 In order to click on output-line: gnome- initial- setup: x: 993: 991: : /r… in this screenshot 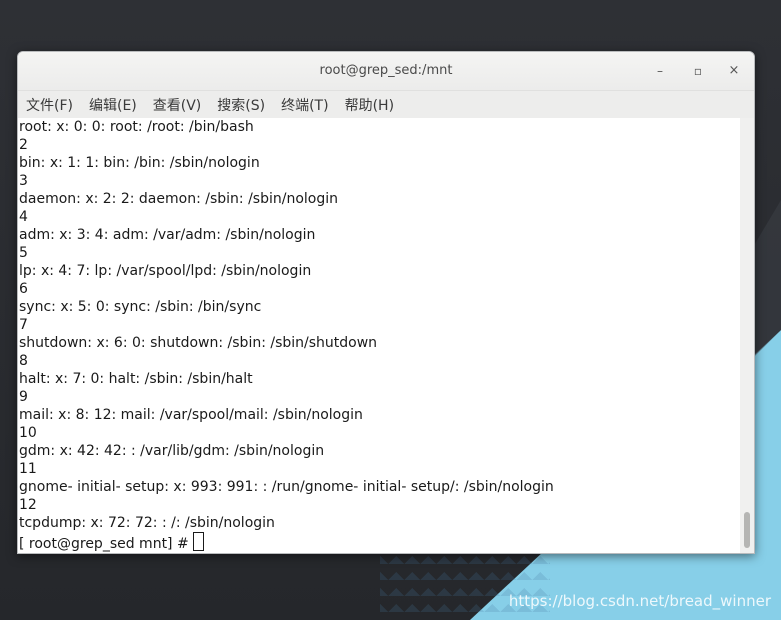, I will do `click(286, 487)`.